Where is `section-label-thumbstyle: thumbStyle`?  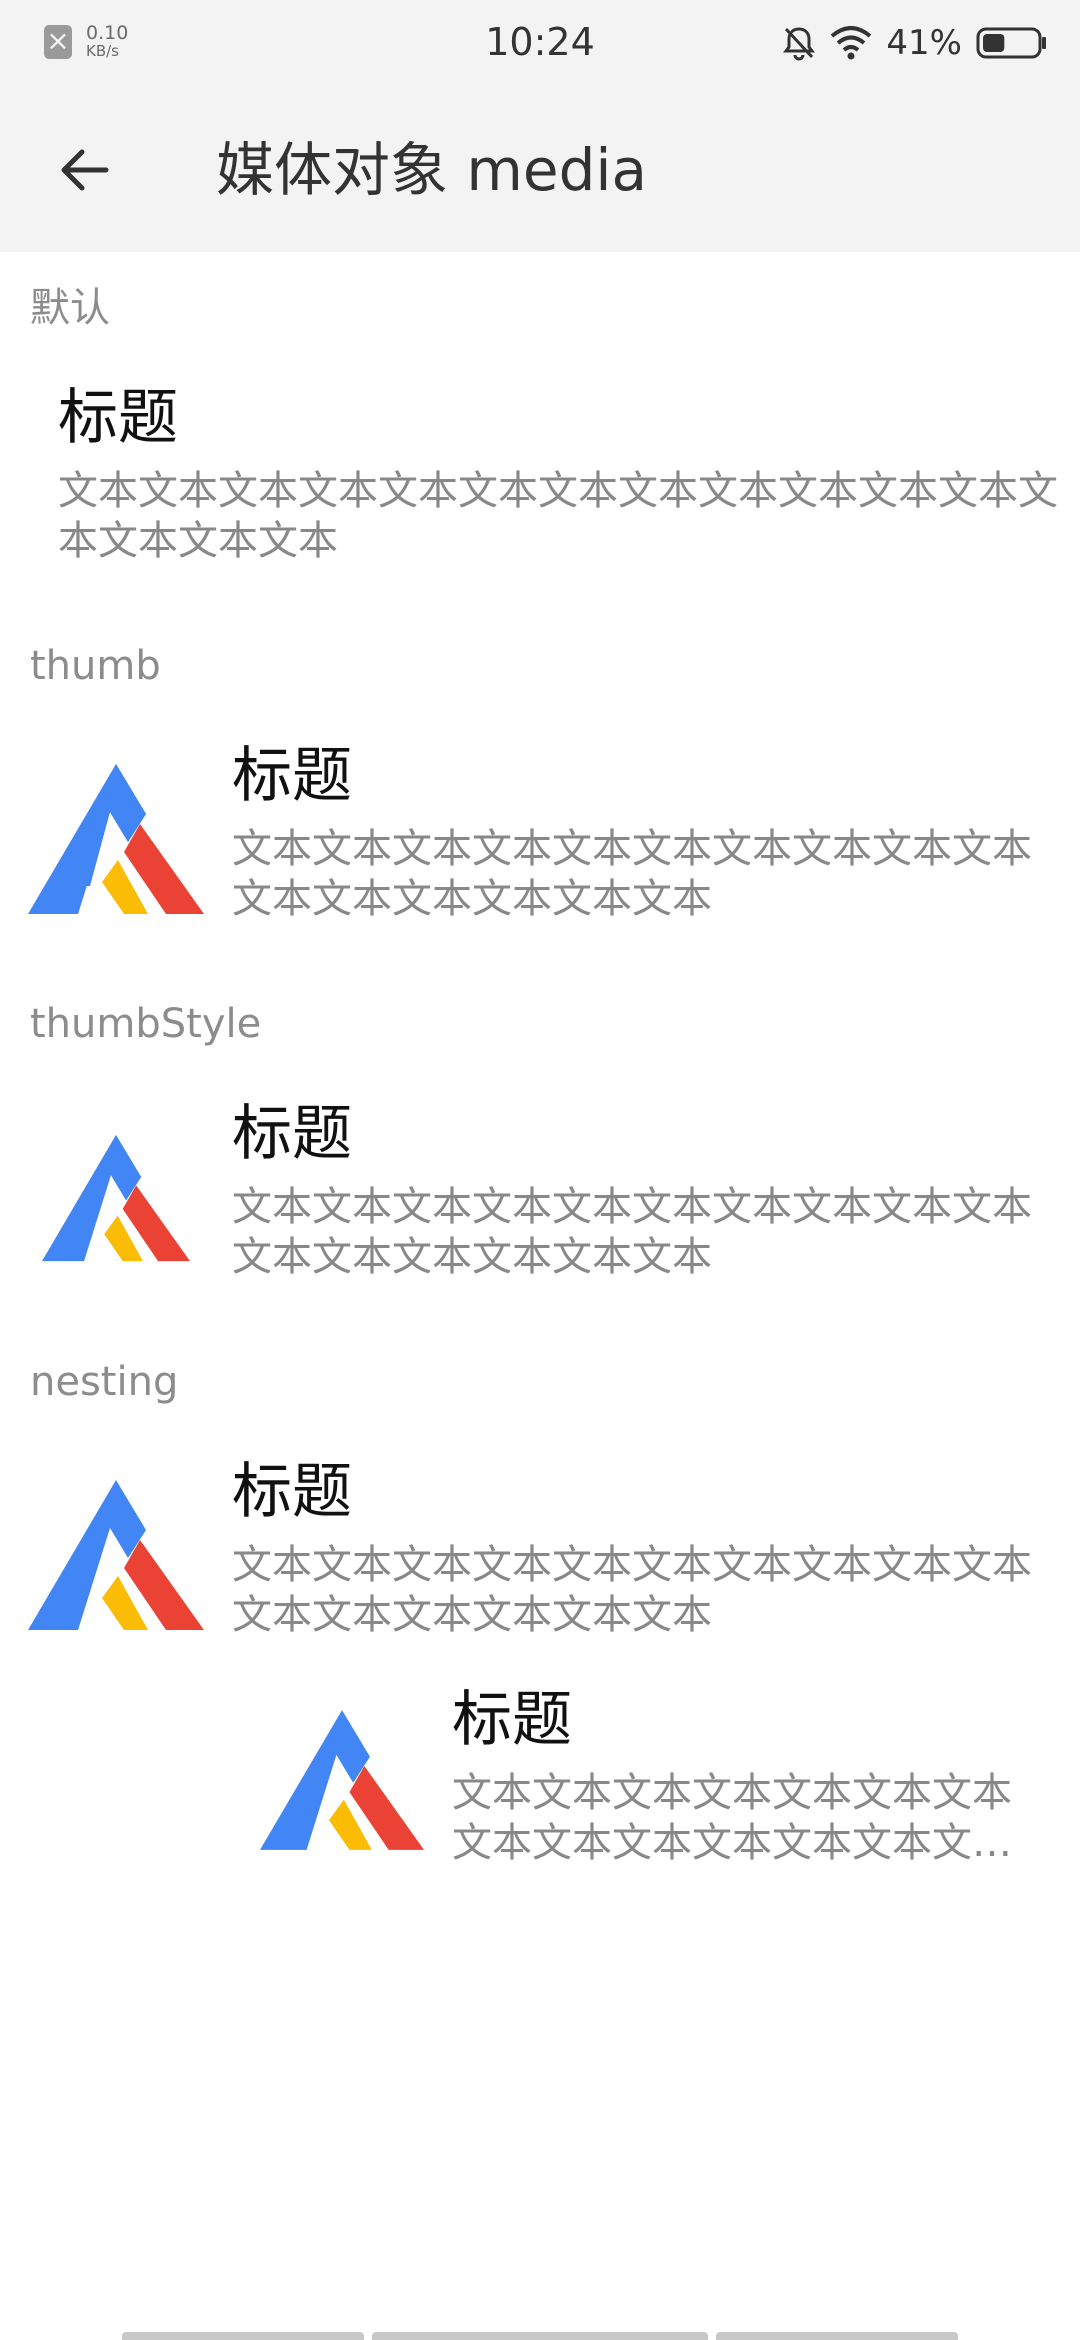 section-label-thumbstyle: thumbStyle is located at coordinates (146, 1024).